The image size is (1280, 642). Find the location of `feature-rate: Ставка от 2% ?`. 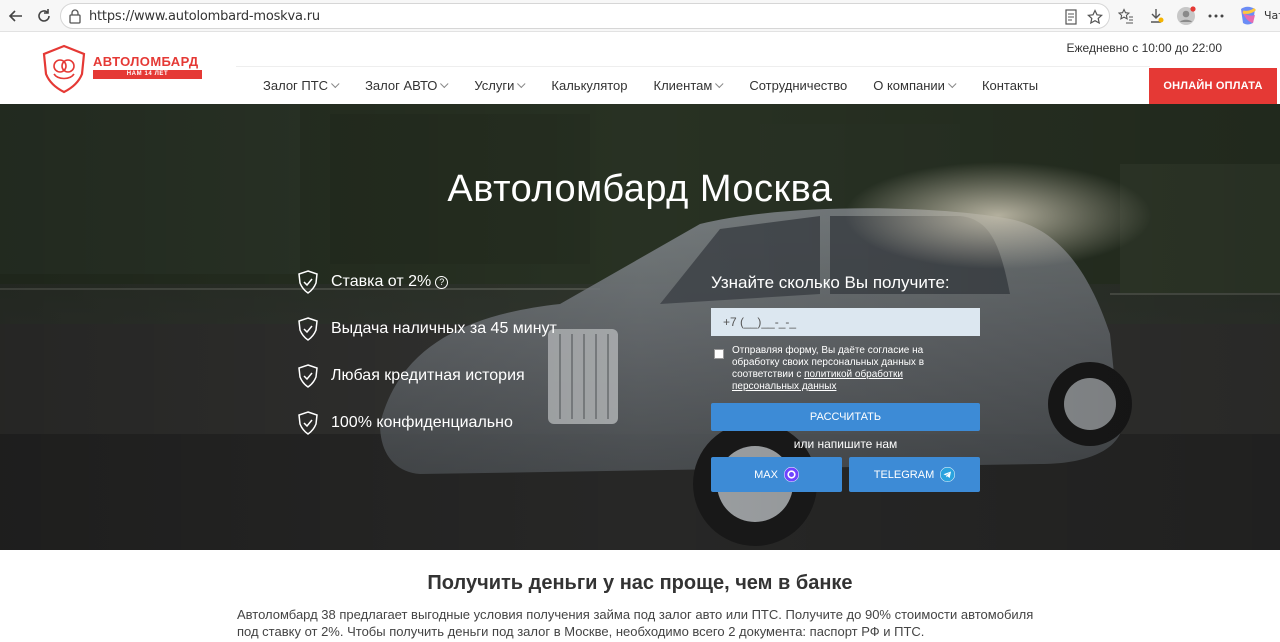

feature-rate: Ставка от 2% ? is located at coordinates (373, 282).